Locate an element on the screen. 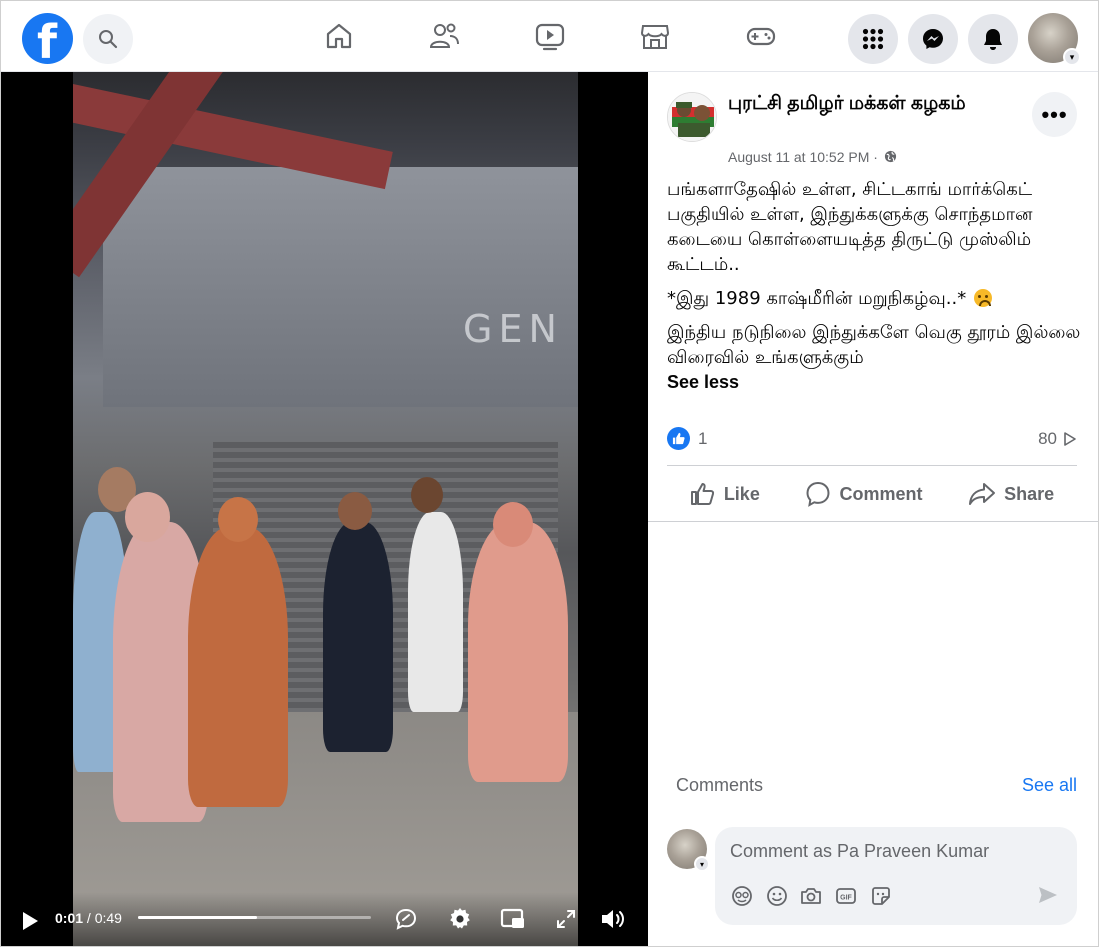  profile-avatar: ▾ is located at coordinates (1054, 39).